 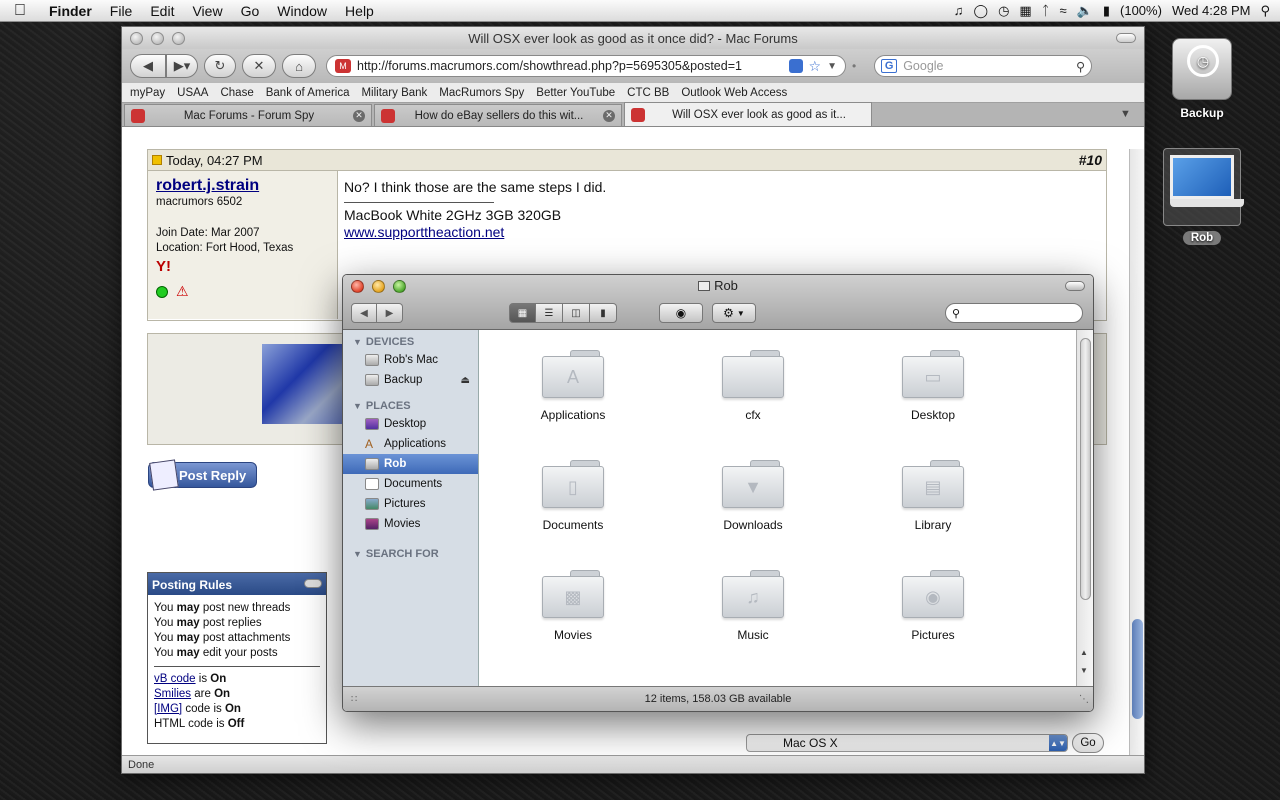 What do you see at coordinates (1003, 11) in the screenshot?
I see `time-machine-icon: ◷` at bounding box center [1003, 11].